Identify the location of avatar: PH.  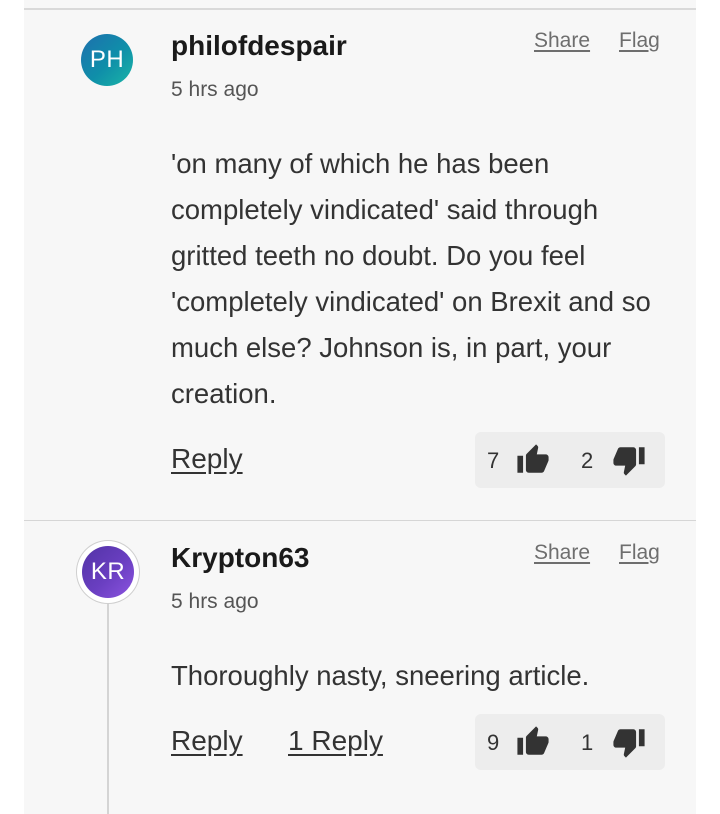
(107, 60).